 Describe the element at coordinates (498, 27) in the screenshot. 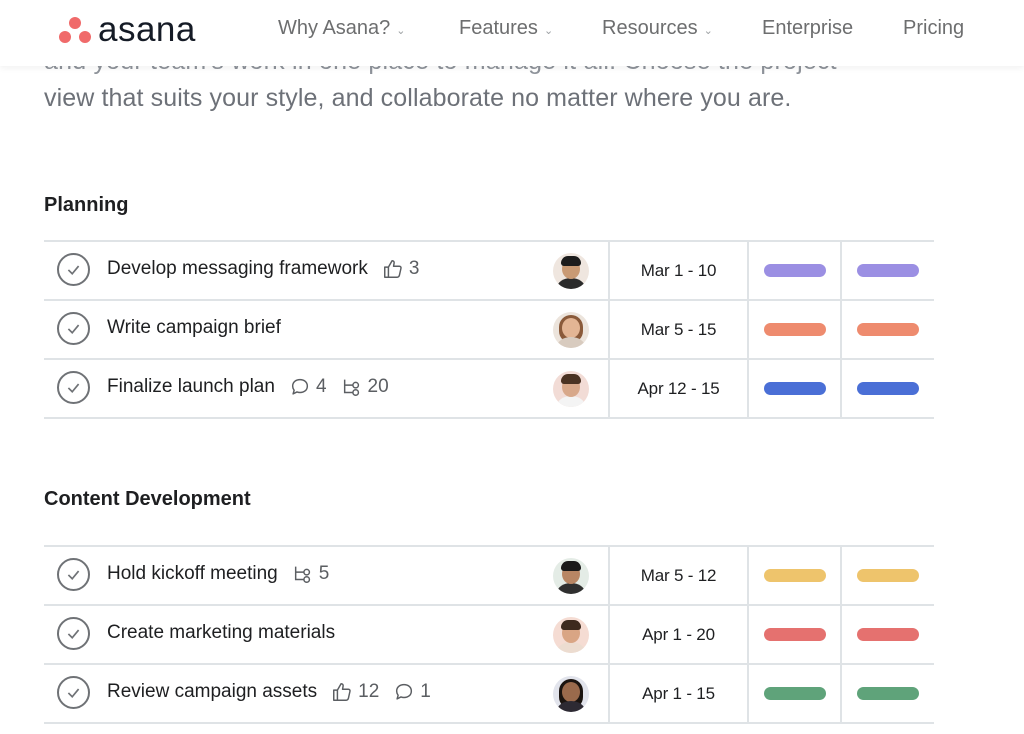

I see `nav-features-label: Features` at that location.